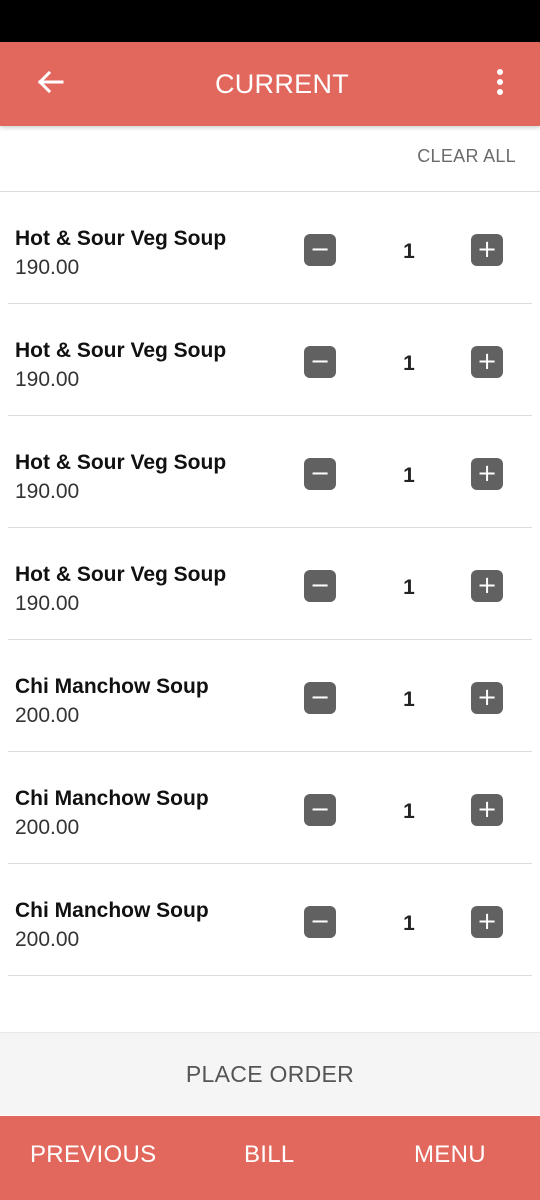 The width and height of the screenshot is (540, 1200). I want to click on more-options-button, so click(500, 84).